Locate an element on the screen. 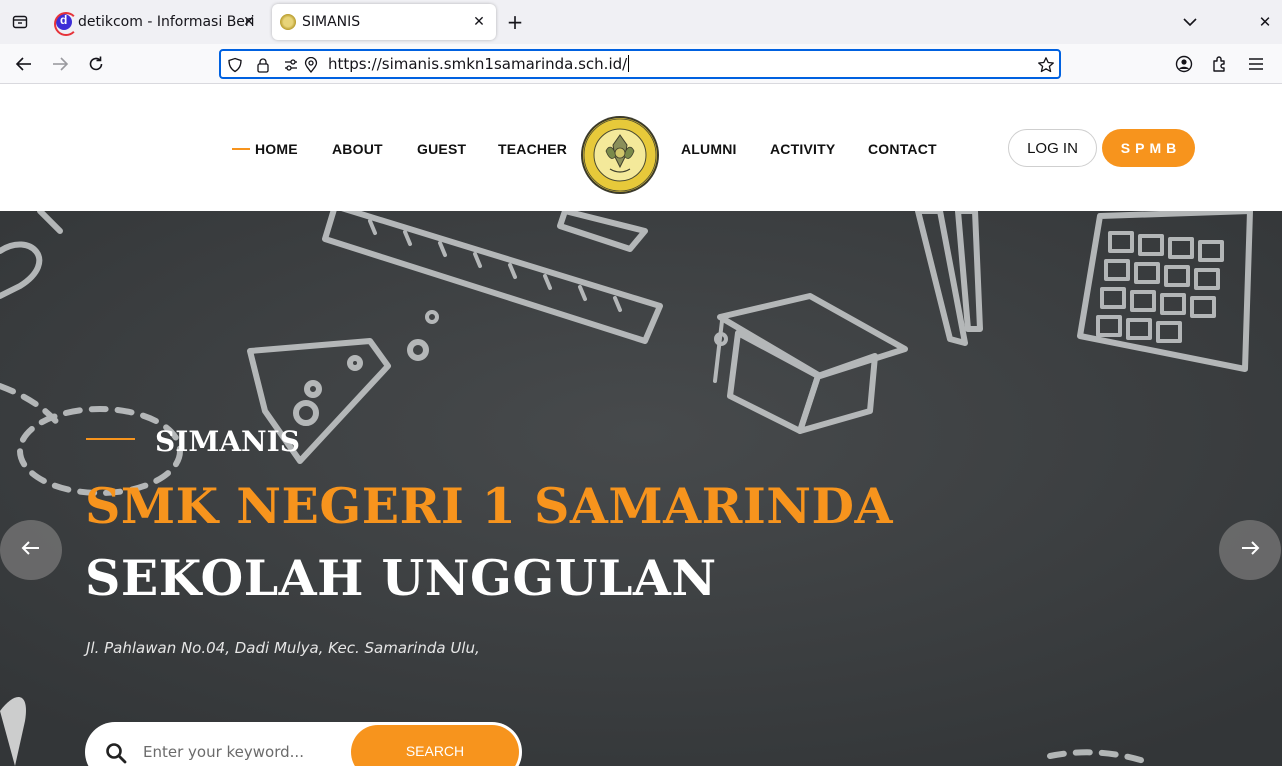 The image size is (1282, 766). reload-icon is located at coordinates (96, 64).